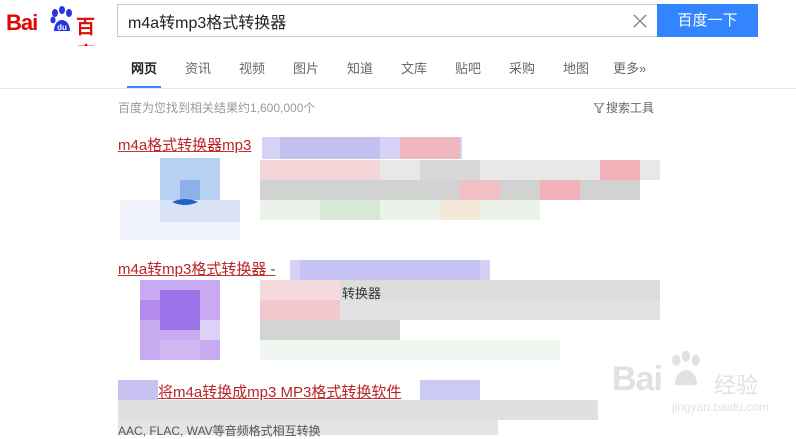 The width and height of the screenshot is (796, 439). What do you see at coordinates (198, 72) in the screenshot?
I see `tab-news: 资讯` at bounding box center [198, 72].